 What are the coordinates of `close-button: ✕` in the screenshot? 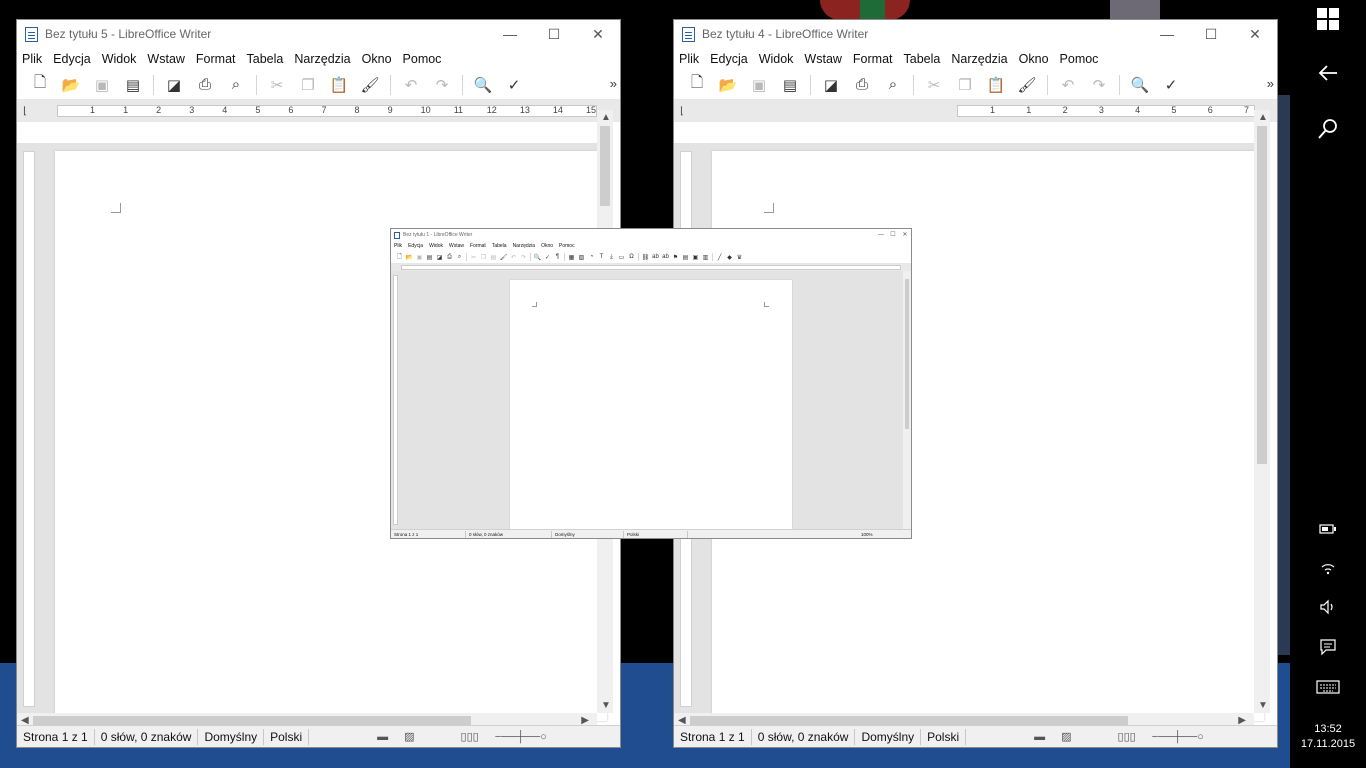 It's located at (598, 34).